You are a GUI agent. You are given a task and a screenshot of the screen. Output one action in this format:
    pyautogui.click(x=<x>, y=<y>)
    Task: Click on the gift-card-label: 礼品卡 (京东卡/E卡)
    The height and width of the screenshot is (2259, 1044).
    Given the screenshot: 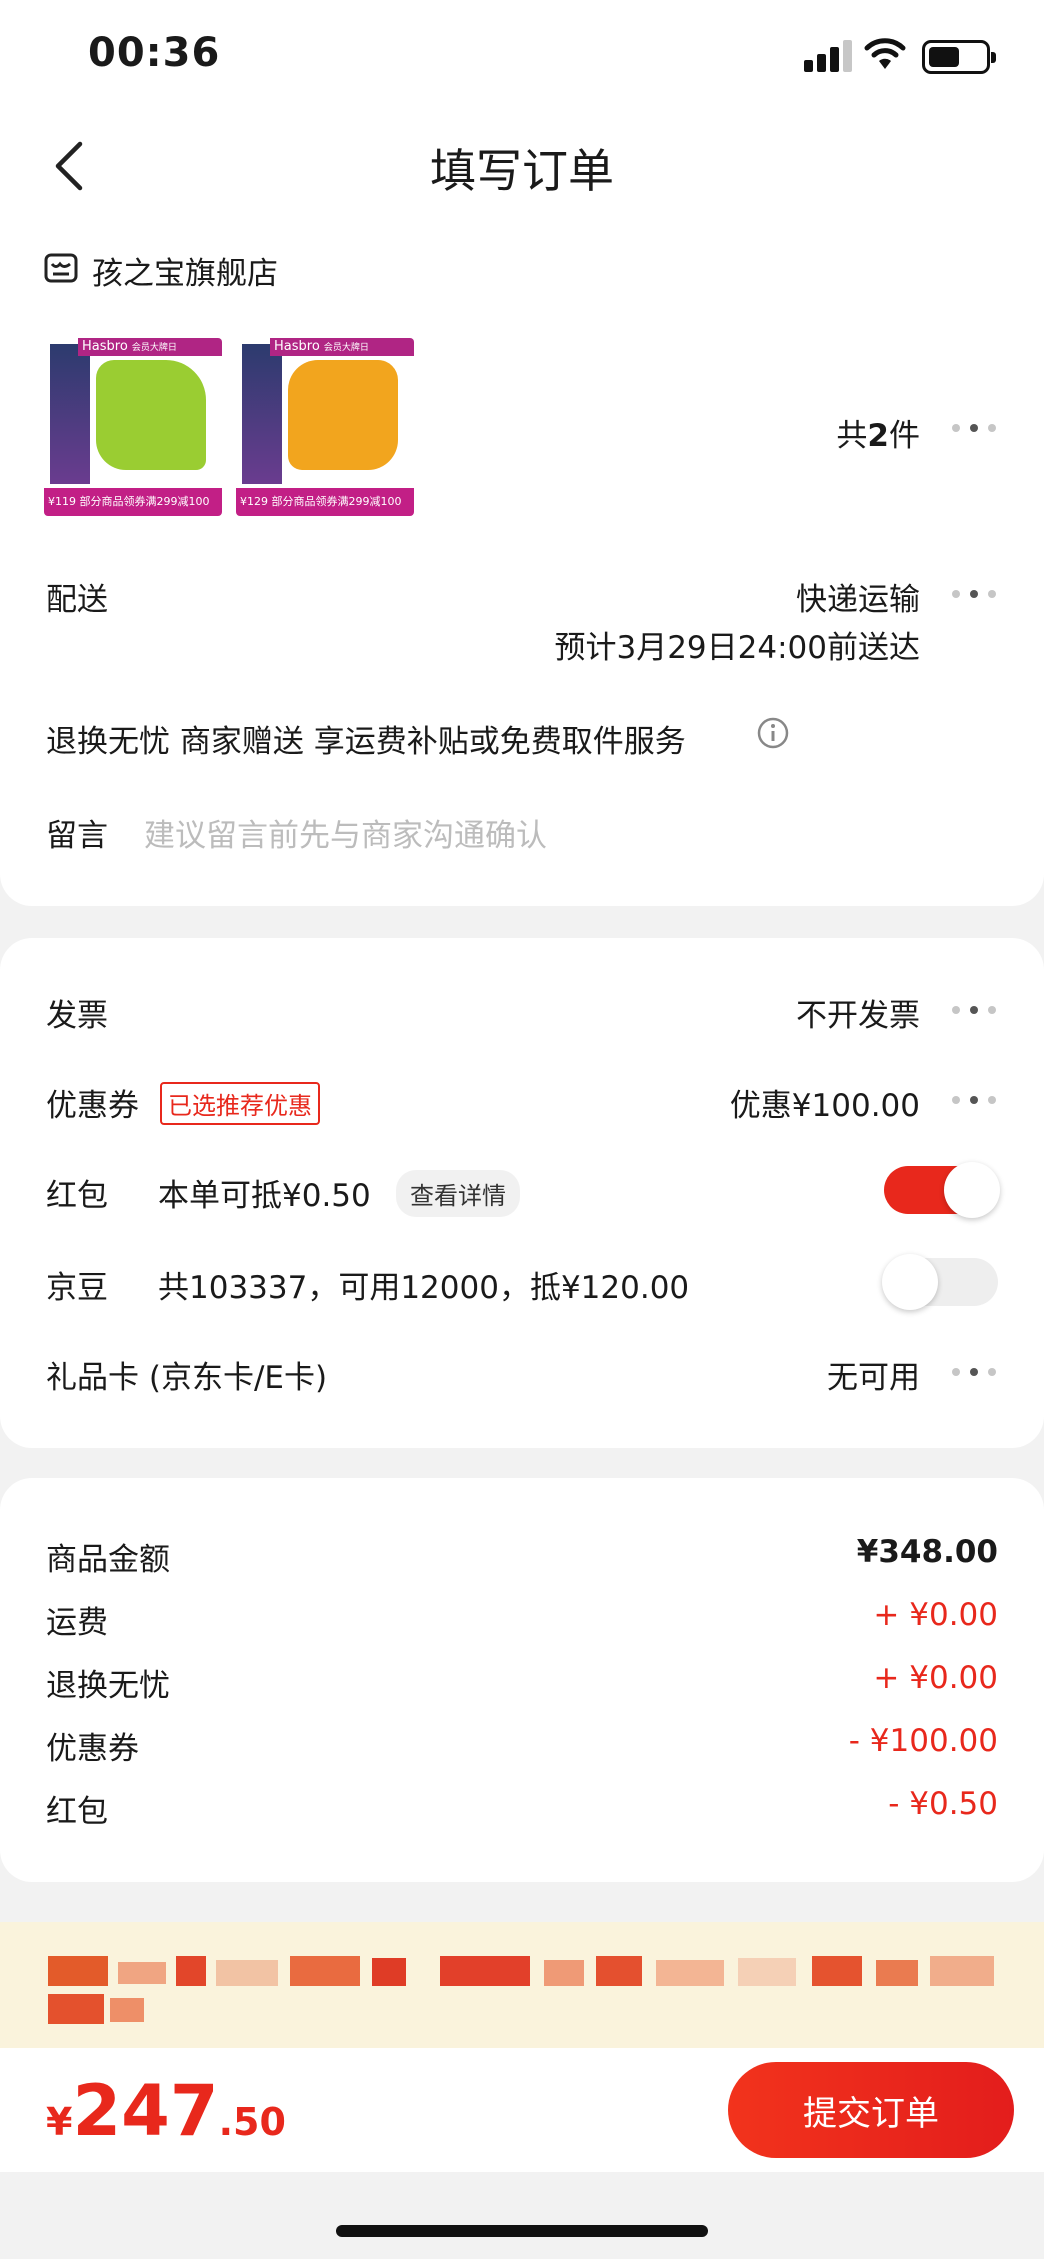 What is the action you would take?
    pyautogui.click(x=187, y=1378)
    